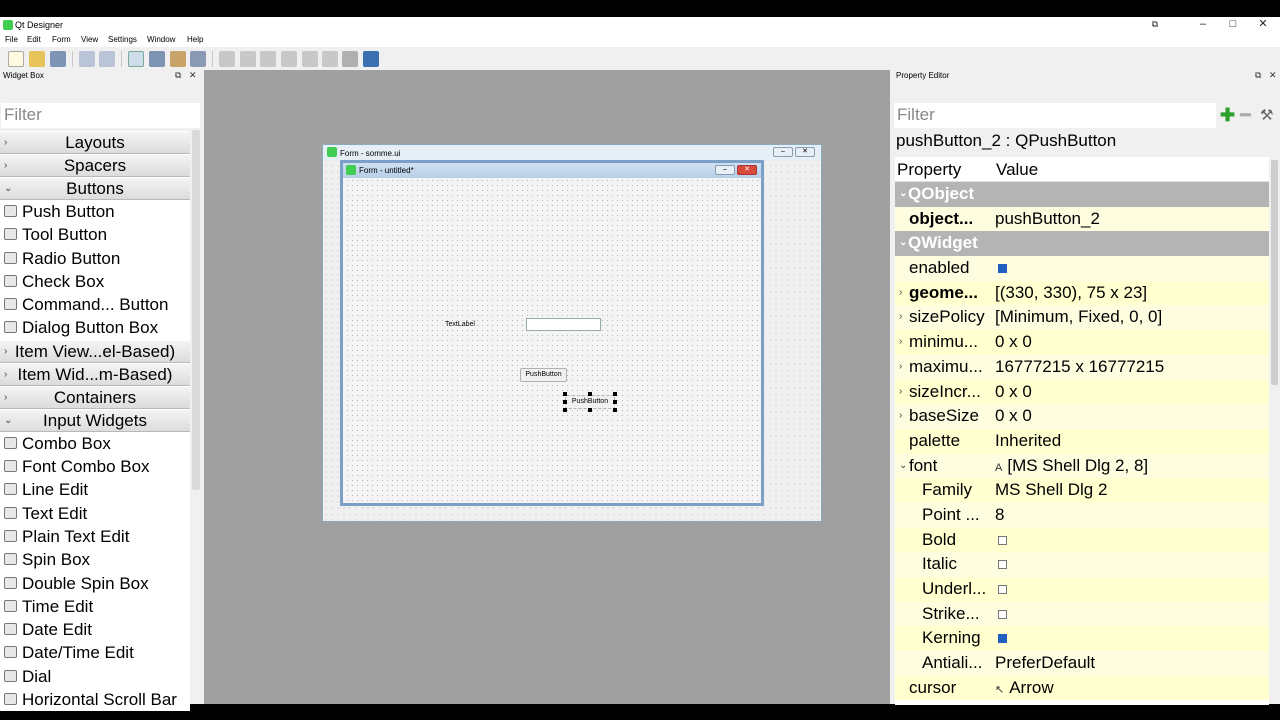  Describe the element at coordinates (1082, 540) in the screenshot. I see `property-row: Bold` at that location.